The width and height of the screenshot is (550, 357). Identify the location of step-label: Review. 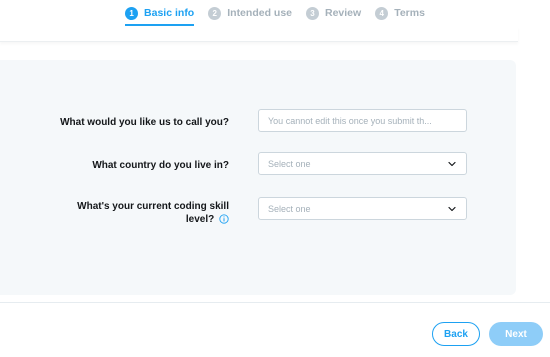
(343, 13).